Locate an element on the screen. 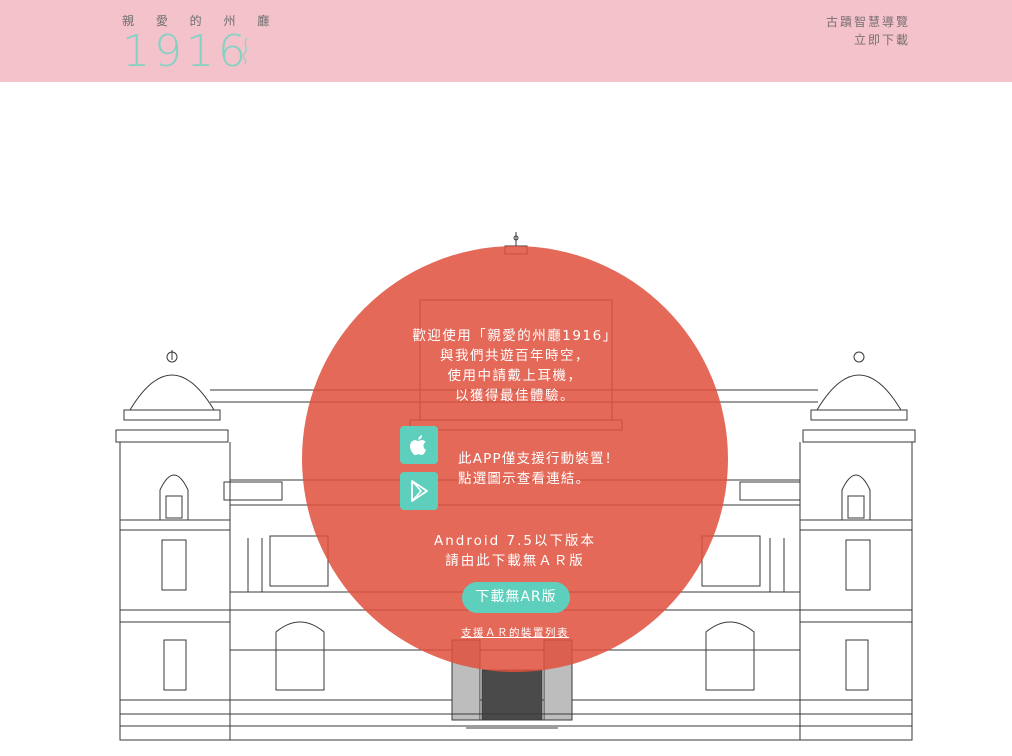  google-play-icon is located at coordinates (419, 491).